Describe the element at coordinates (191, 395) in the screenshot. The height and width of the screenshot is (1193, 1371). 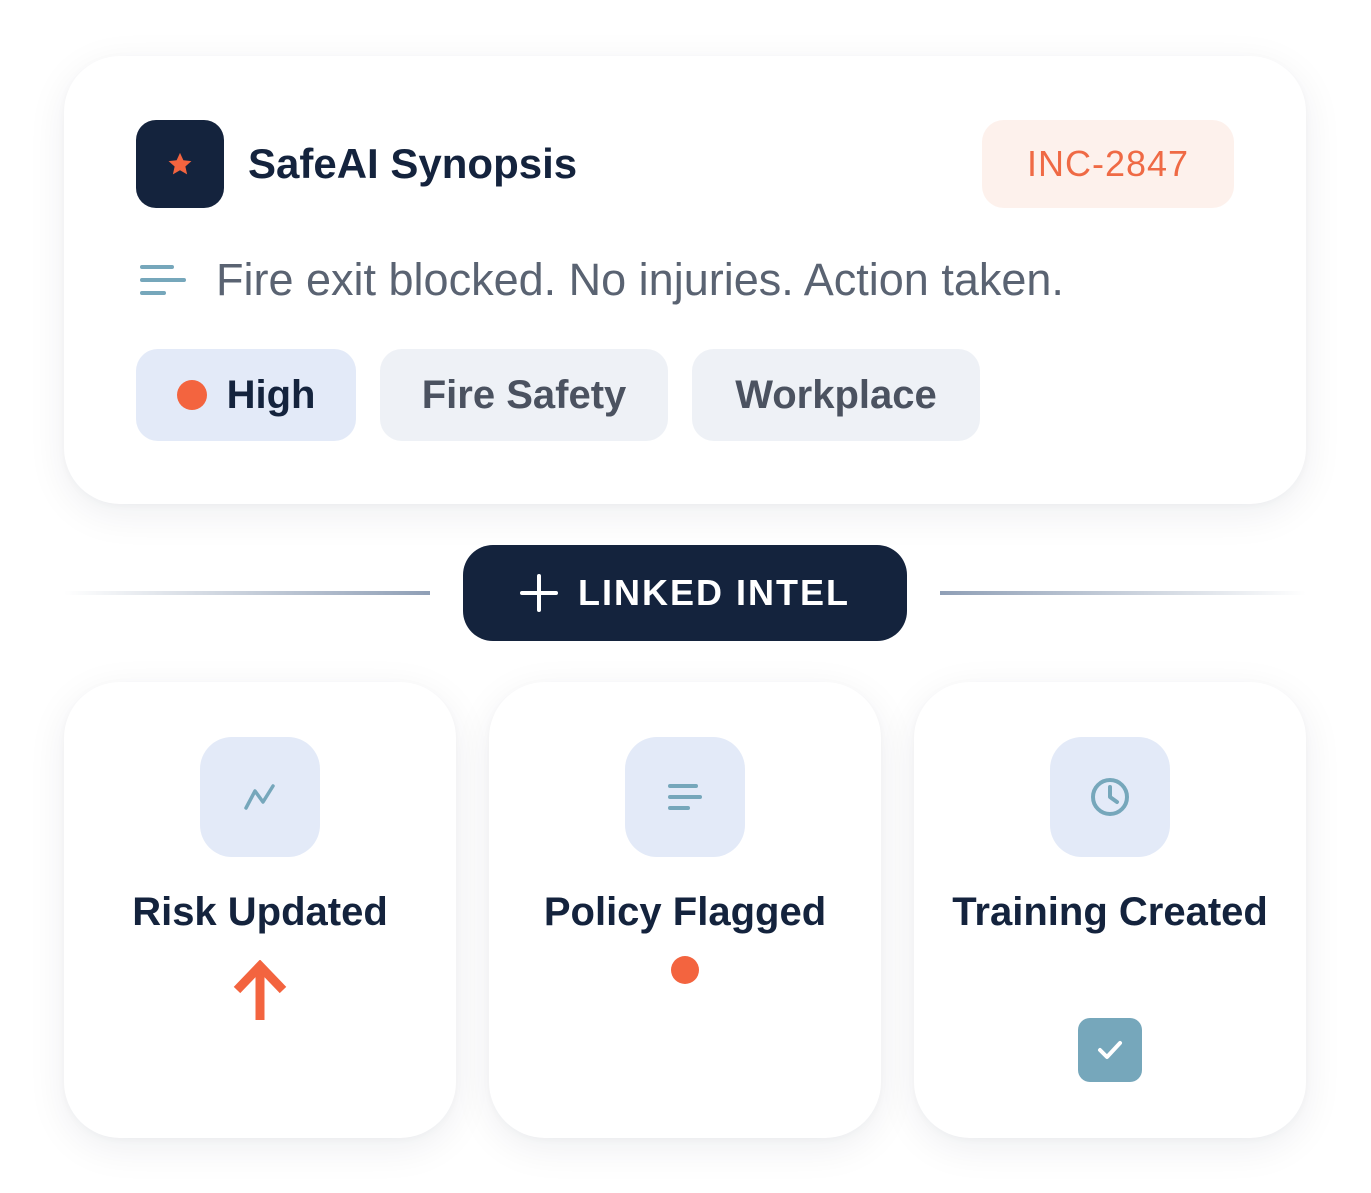
I see `severity-dot-icon` at that location.